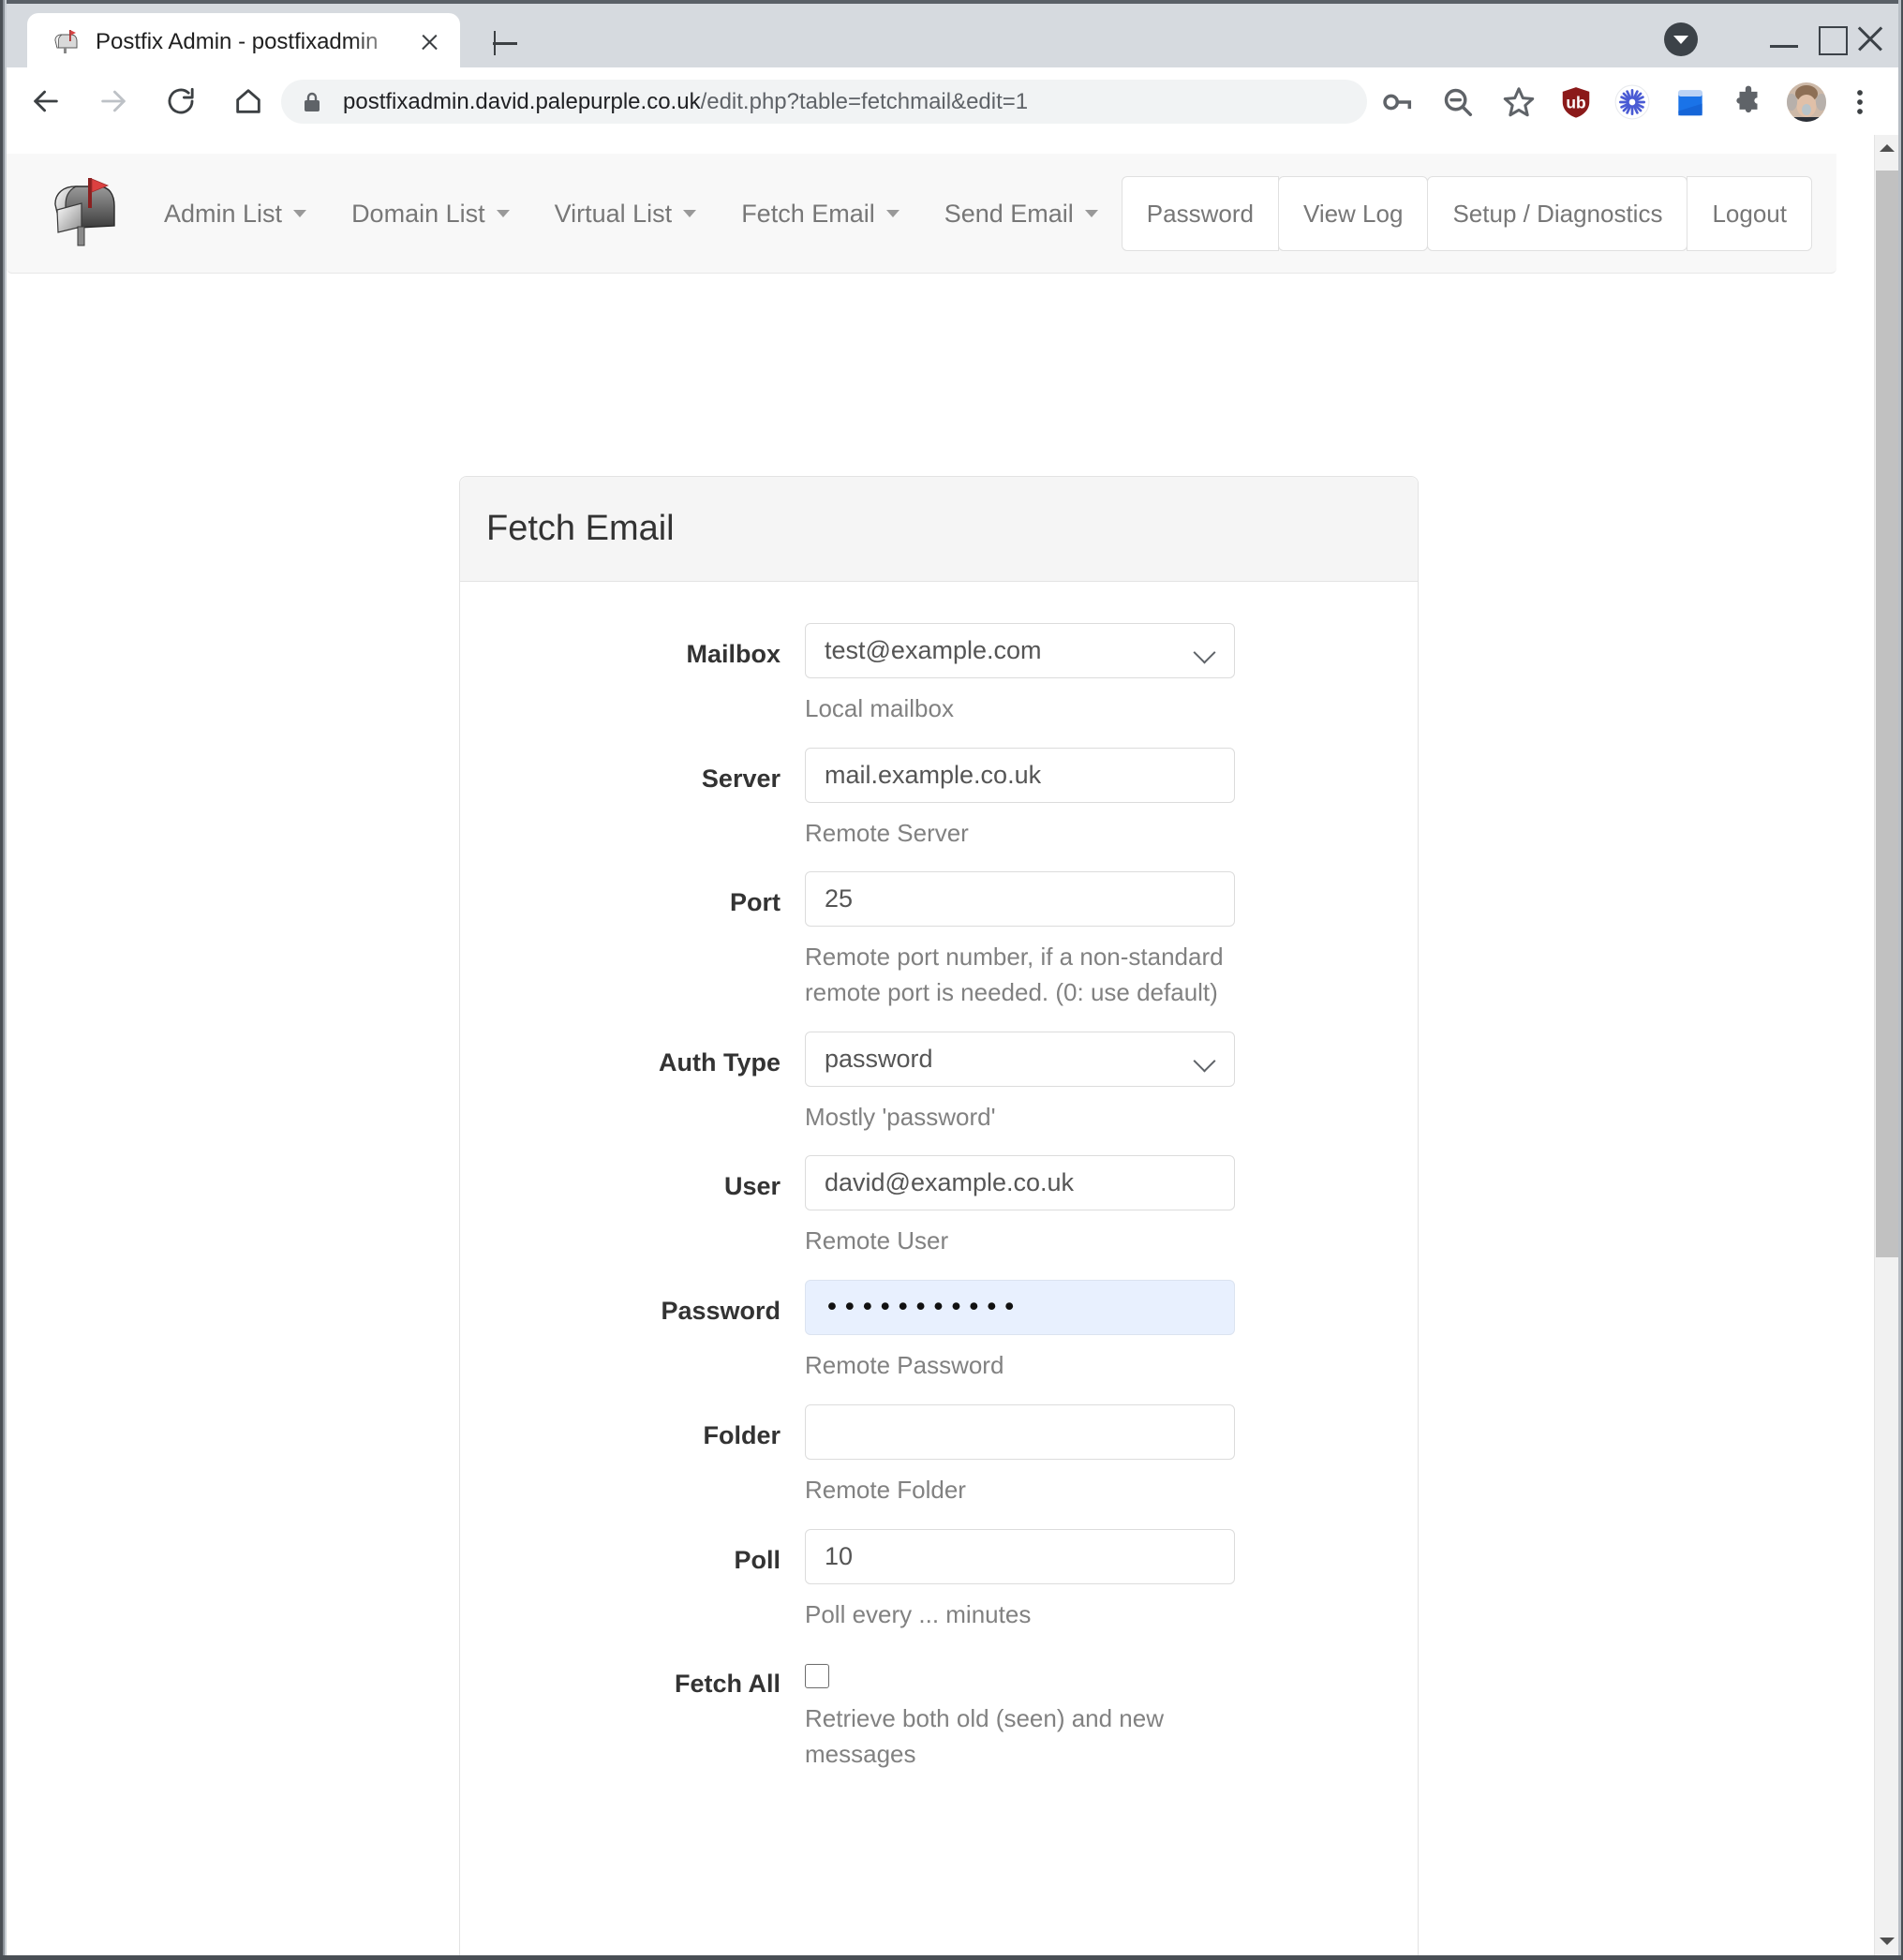  Describe the element at coordinates (727, 1684) in the screenshot. I see `fetch-all-label: Fetch All` at that location.